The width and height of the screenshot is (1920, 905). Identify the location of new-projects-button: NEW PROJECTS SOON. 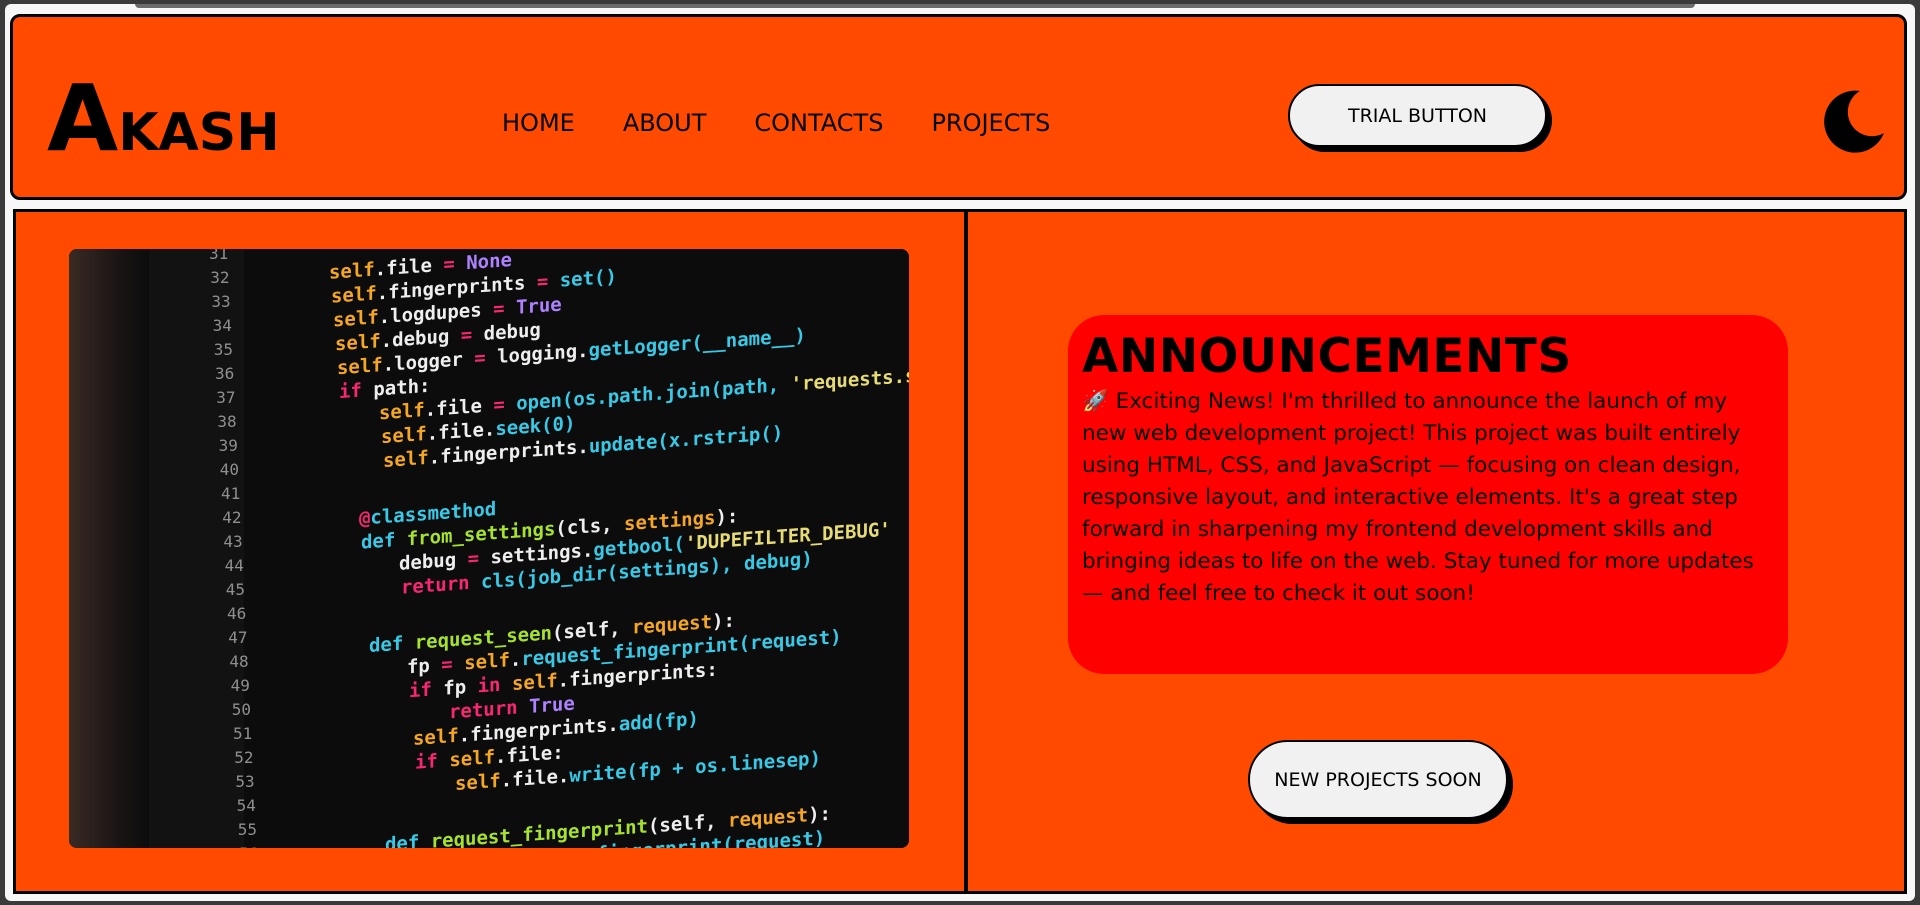
(1378, 779).